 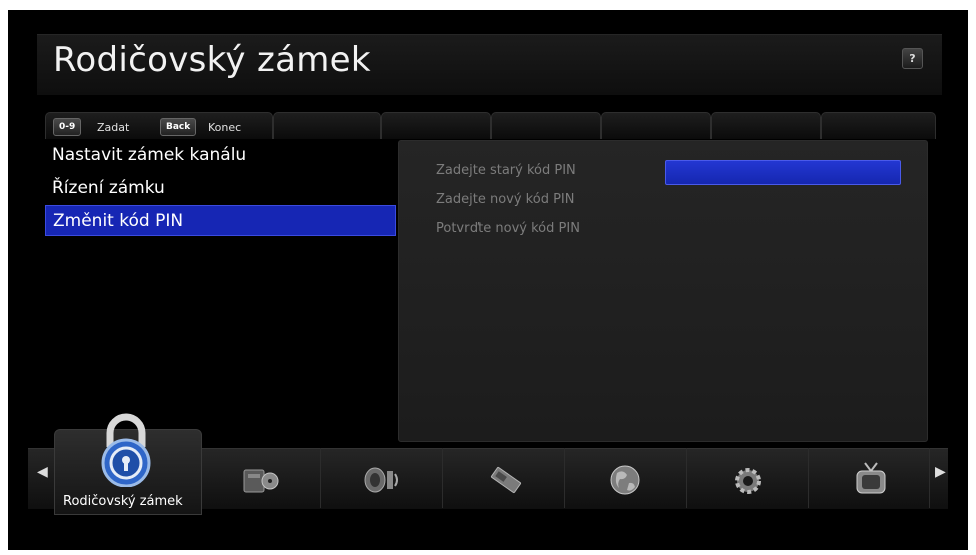 What do you see at coordinates (506, 480) in the screenshot?
I see `usb-icon` at bounding box center [506, 480].